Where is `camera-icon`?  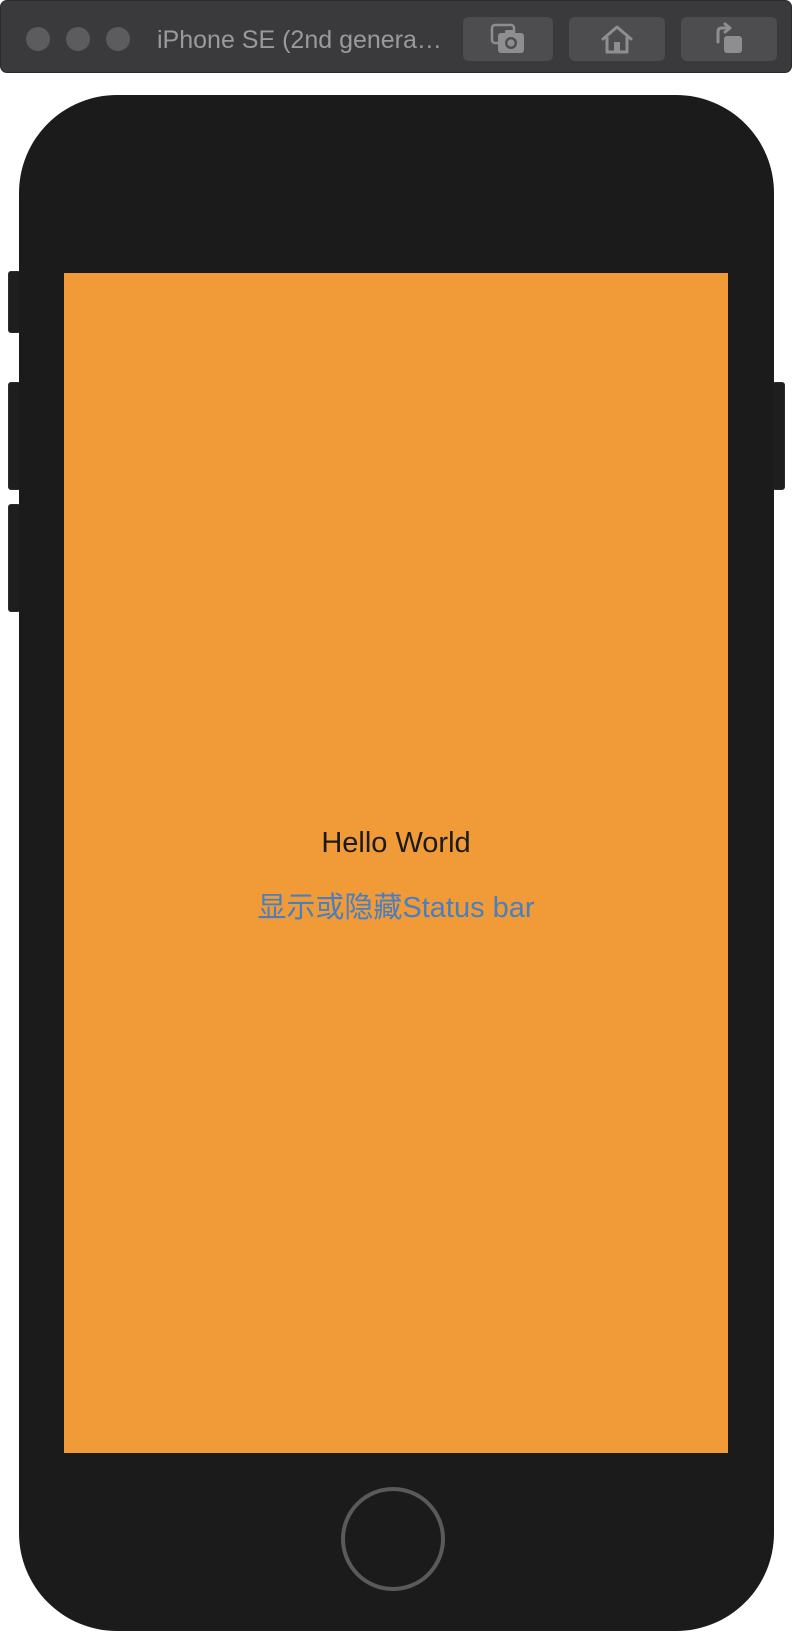
camera-icon is located at coordinates (508, 39).